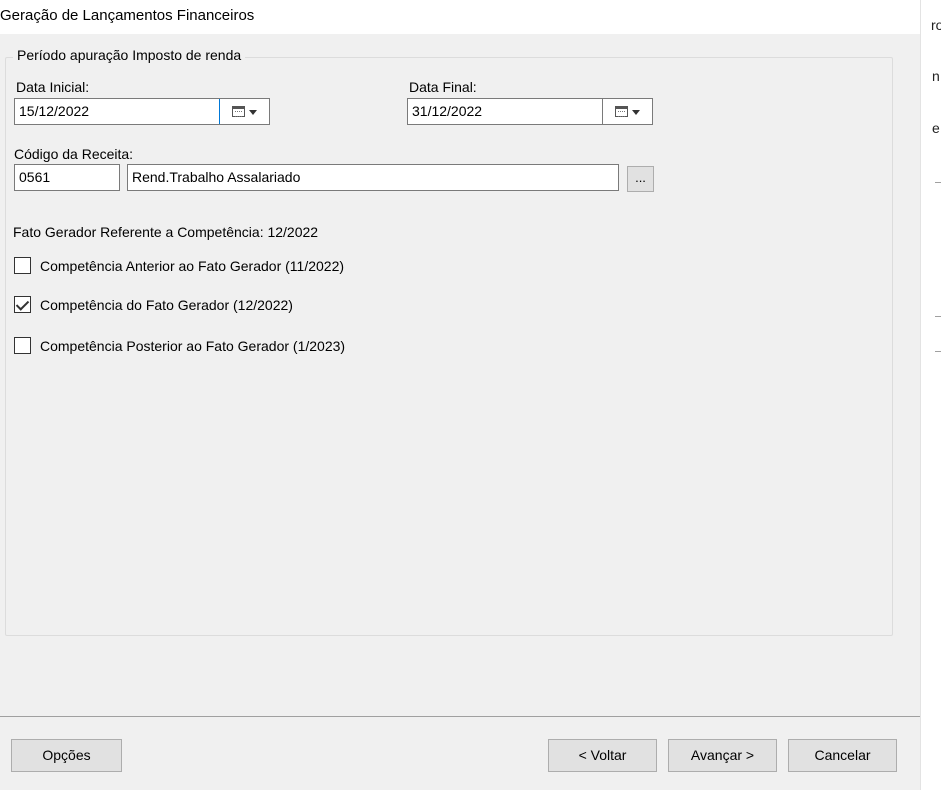 The image size is (941, 790). What do you see at coordinates (22, 345) in the screenshot?
I see `checkbox-next` at bounding box center [22, 345].